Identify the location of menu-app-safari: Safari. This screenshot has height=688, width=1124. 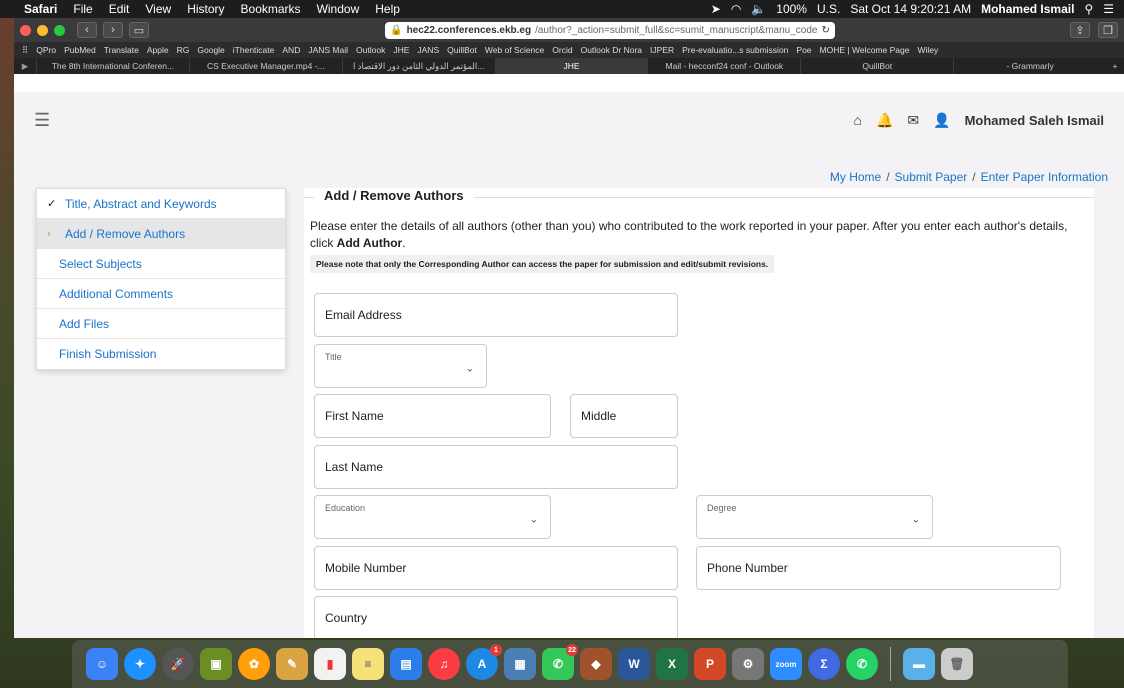
(40, 9).